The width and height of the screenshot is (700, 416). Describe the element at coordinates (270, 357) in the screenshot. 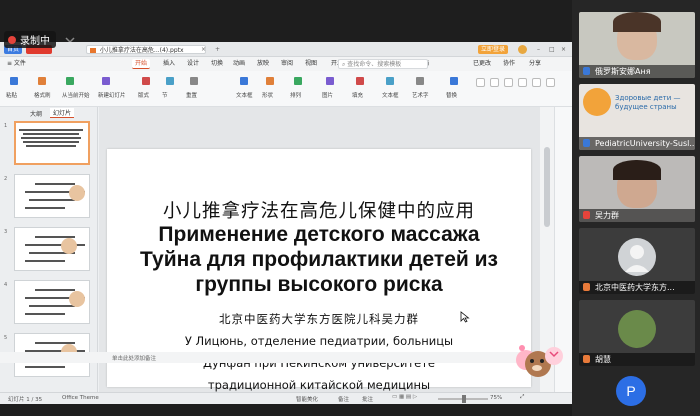

I see `notes-bar: 单击此处添加备注` at that location.